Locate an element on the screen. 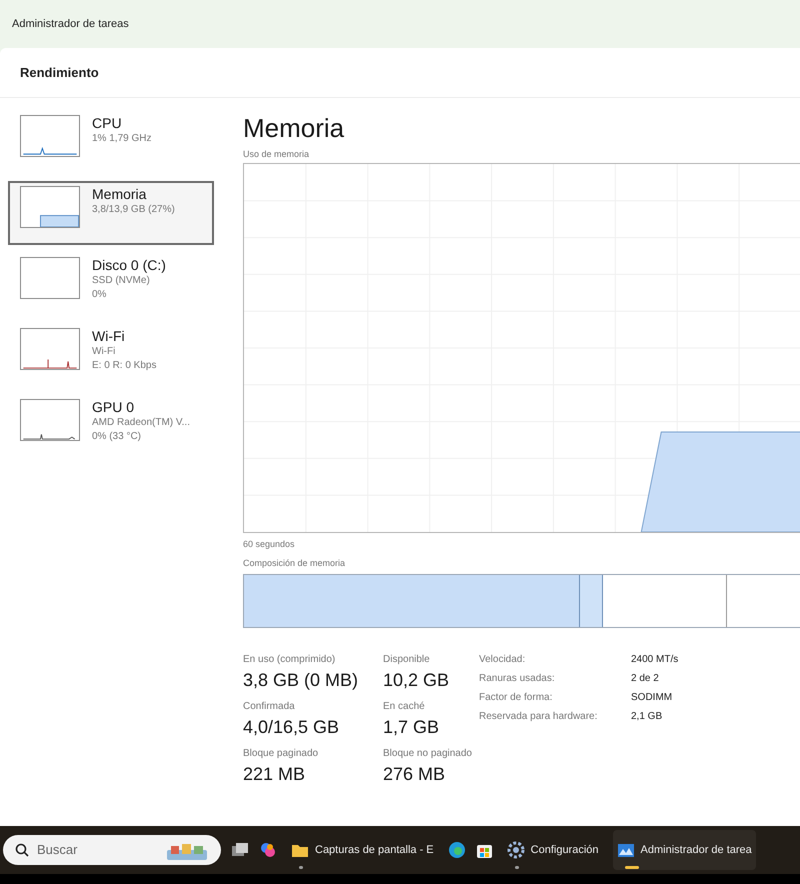  sidebar-item: GPU 0 AMD Radeon(TM) V... 0% (33 °C) is located at coordinates (111, 426).